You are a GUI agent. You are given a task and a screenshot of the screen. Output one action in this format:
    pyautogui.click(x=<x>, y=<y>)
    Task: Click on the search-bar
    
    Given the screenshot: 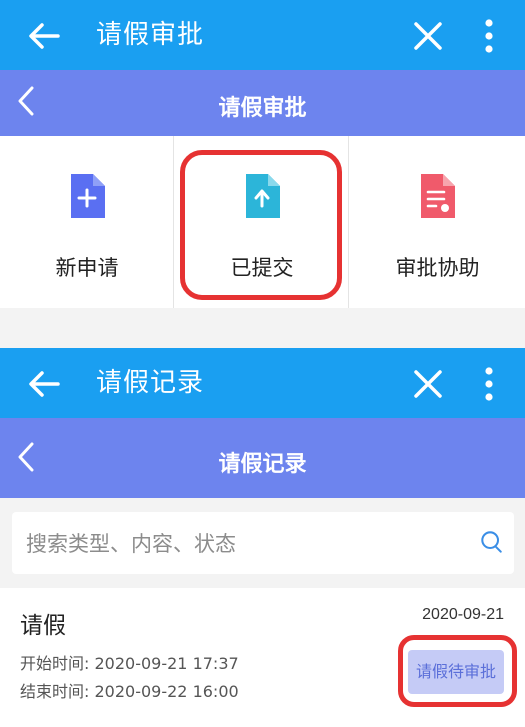 What is the action you would take?
    pyautogui.click(x=263, y=544)
    